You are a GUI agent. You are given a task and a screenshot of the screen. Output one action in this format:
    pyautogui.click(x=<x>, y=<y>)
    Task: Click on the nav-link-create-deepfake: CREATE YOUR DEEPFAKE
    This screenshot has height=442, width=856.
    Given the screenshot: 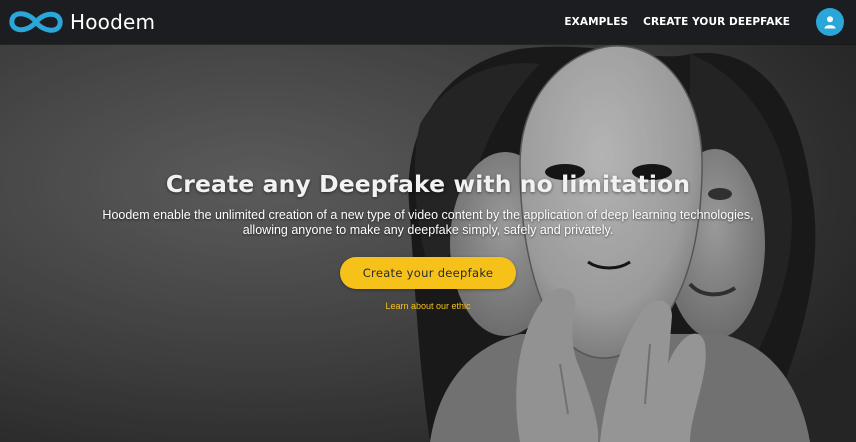 What is the action you would take?
    pyautogui.click(x=716, y=22)
    